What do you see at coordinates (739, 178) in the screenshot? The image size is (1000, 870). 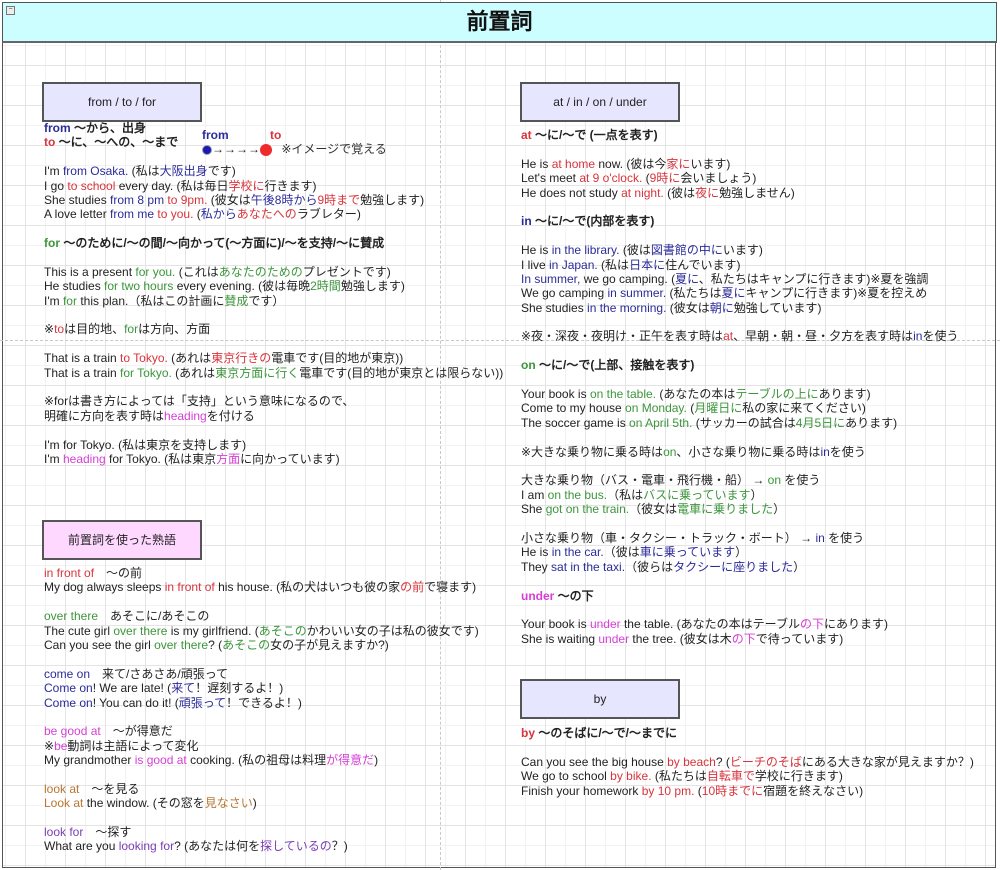 I see `text-line: Let's meet at 9 o'clock. (9時に会いましょう)` at bounding box center [739, 178].